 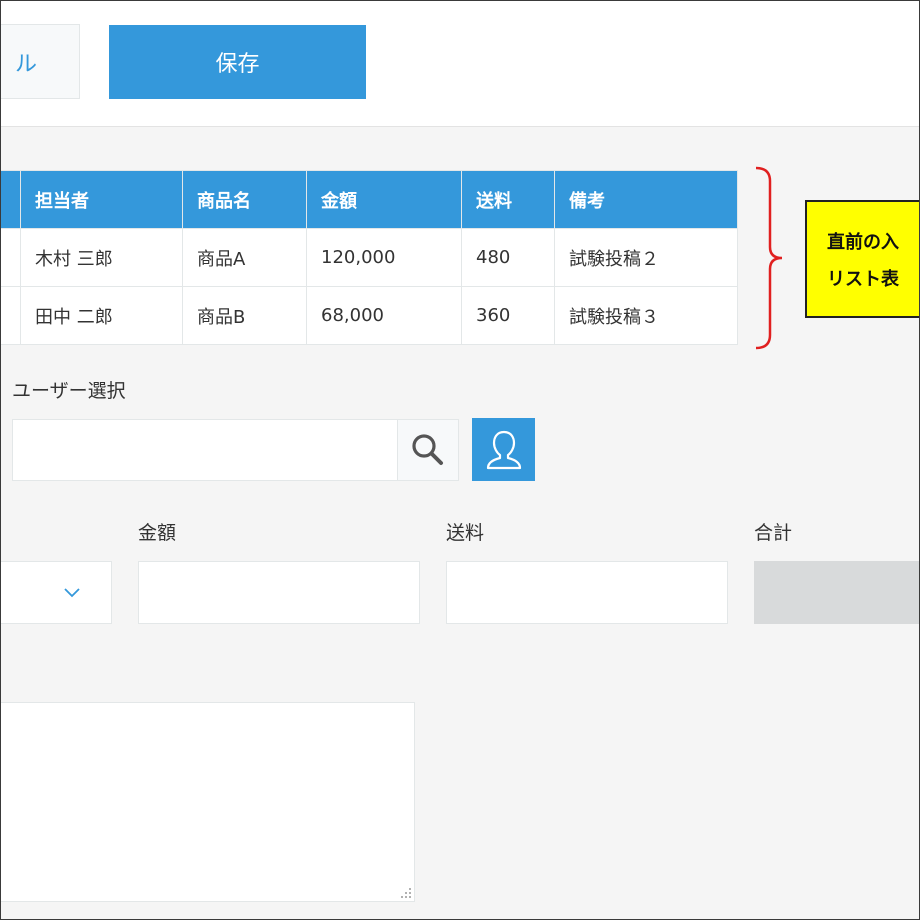 I want to click on user-search-button, so click(x=428, y=450).